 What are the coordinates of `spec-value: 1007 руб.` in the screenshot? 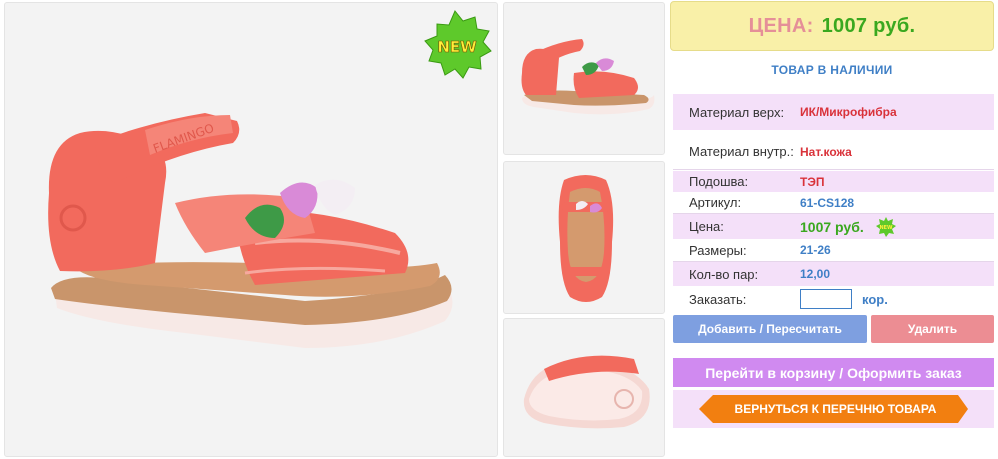 It's located at (832, 226).